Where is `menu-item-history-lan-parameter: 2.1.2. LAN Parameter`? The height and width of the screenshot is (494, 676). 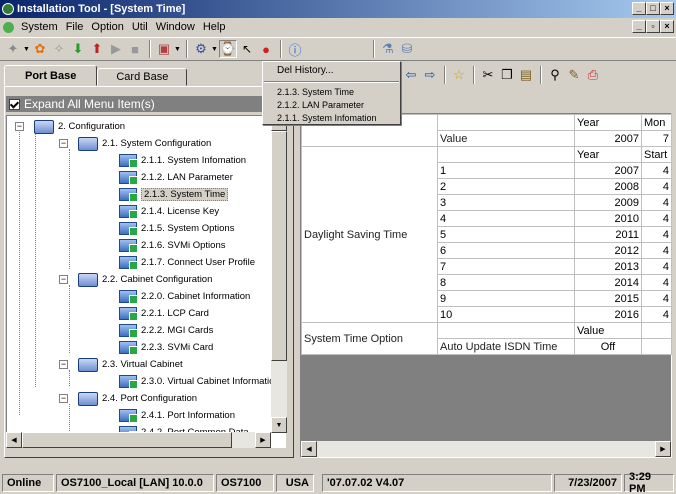
menu-item-history-lan-parameter: 2.1.2. LAN Parameter is located at coordinates (331, 104).